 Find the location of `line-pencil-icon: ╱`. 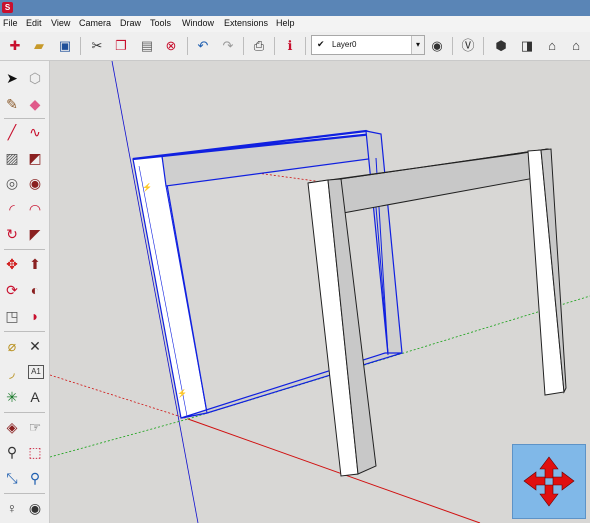

line-pencil-icon: ╱ is located at coordinates (12, 132).